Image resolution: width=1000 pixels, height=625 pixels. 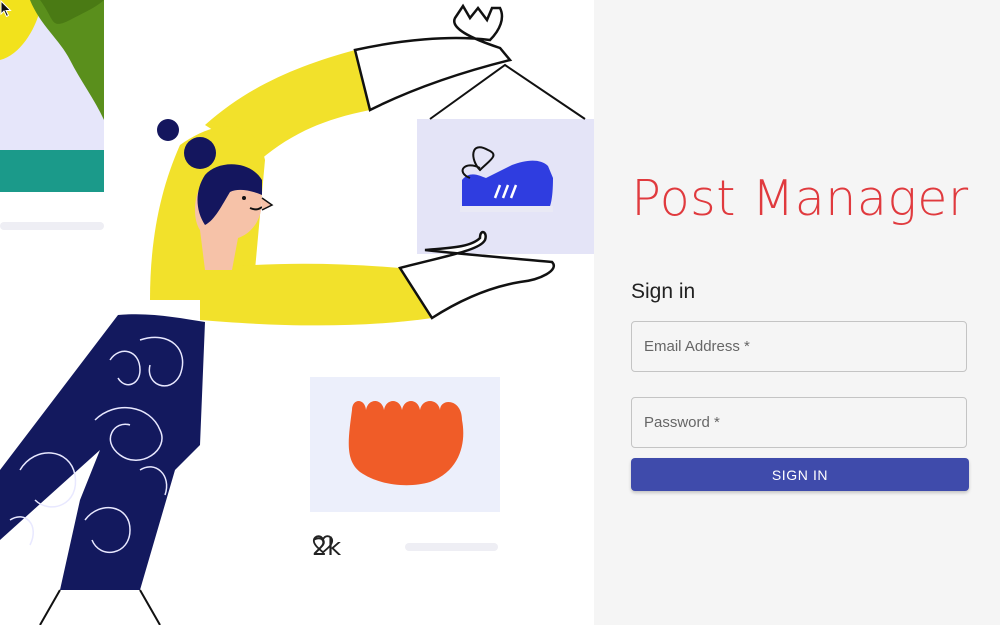 I want to click on likes-counter: 2k, so click(x=326, y=547).